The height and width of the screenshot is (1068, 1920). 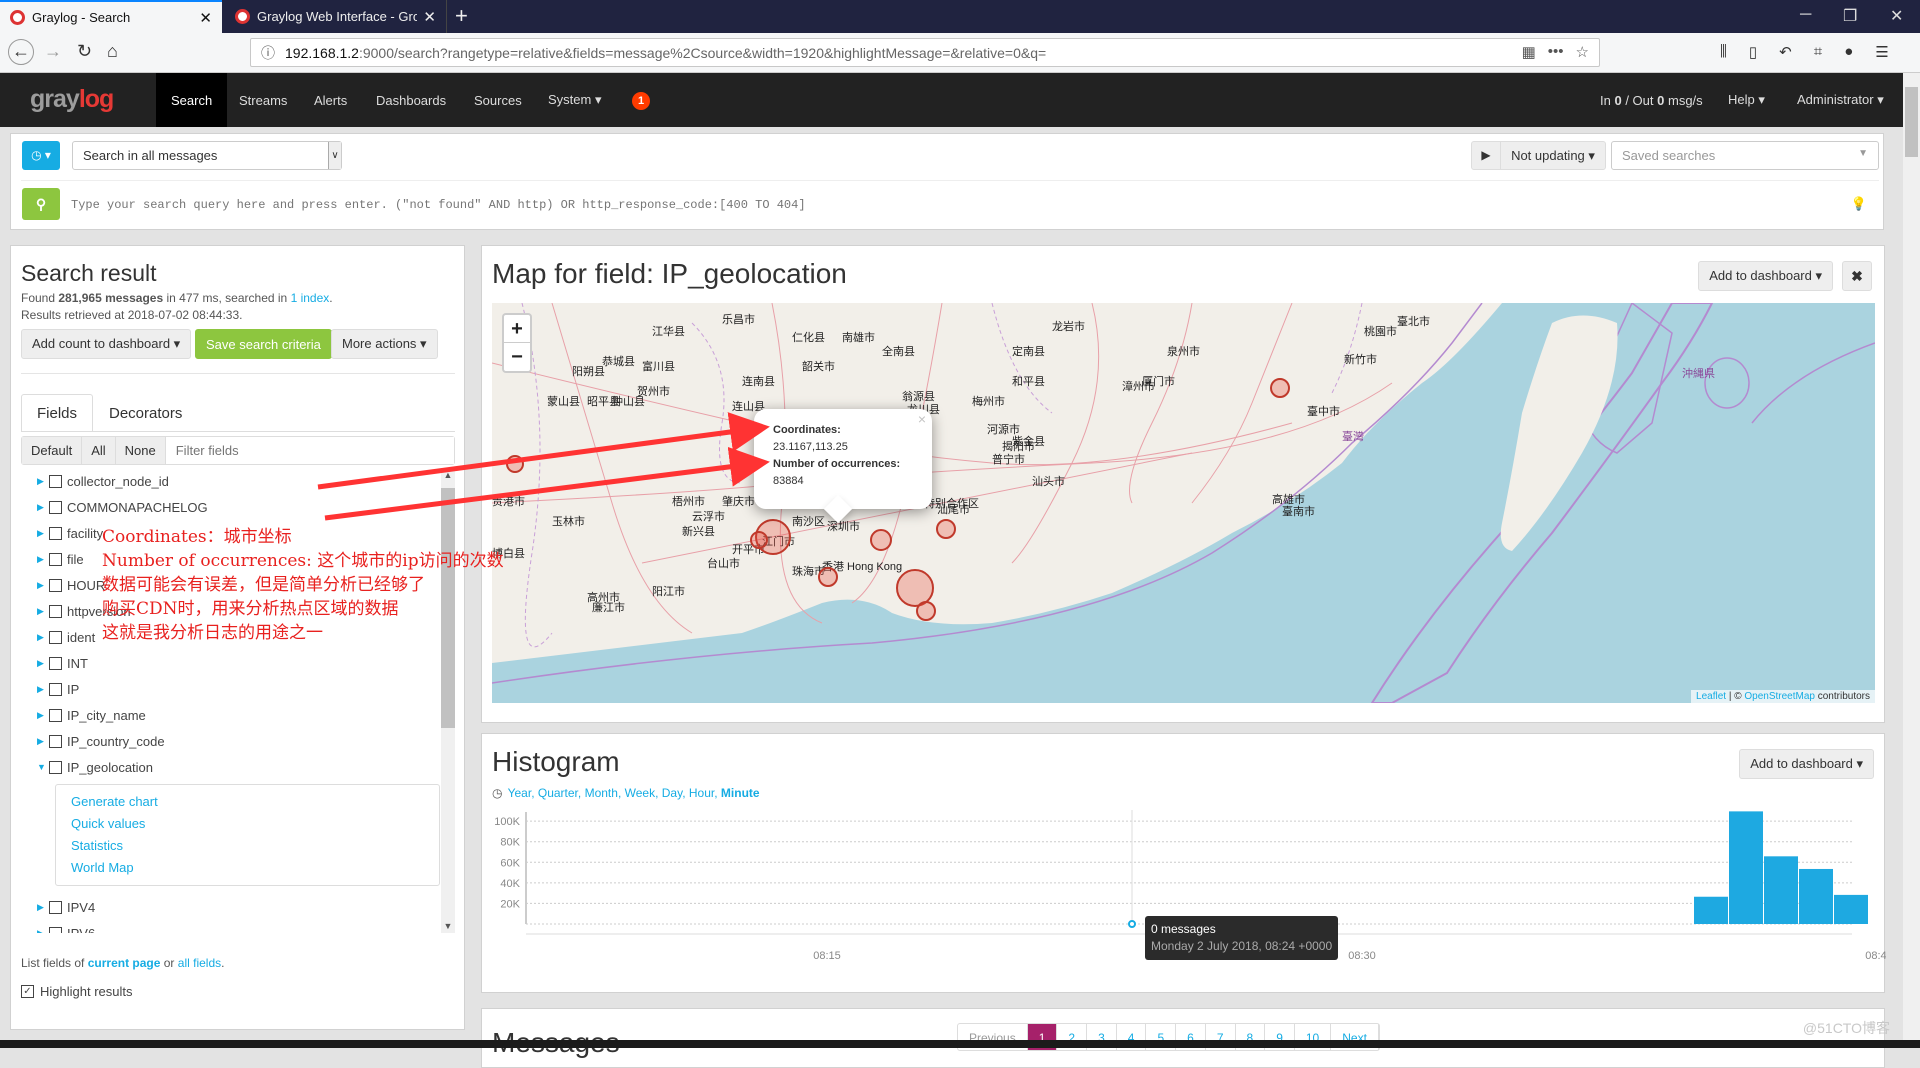 I want to click on scroll-down-icon: ▼, so click(x=448, y=926).